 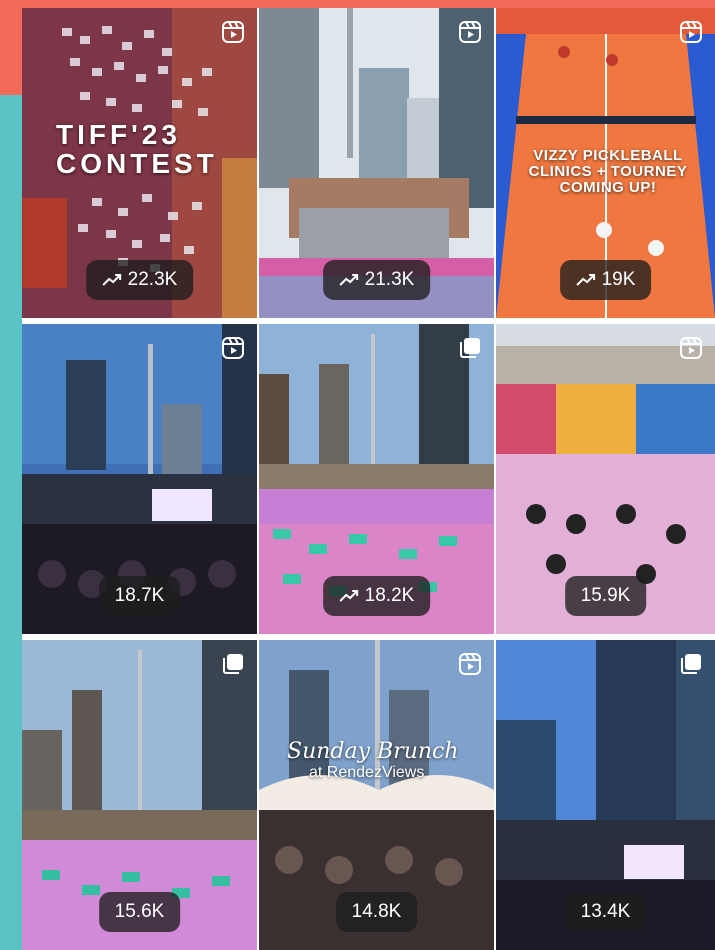 I want to click on views-badge: 13.4K, so click(x=605, y=912).